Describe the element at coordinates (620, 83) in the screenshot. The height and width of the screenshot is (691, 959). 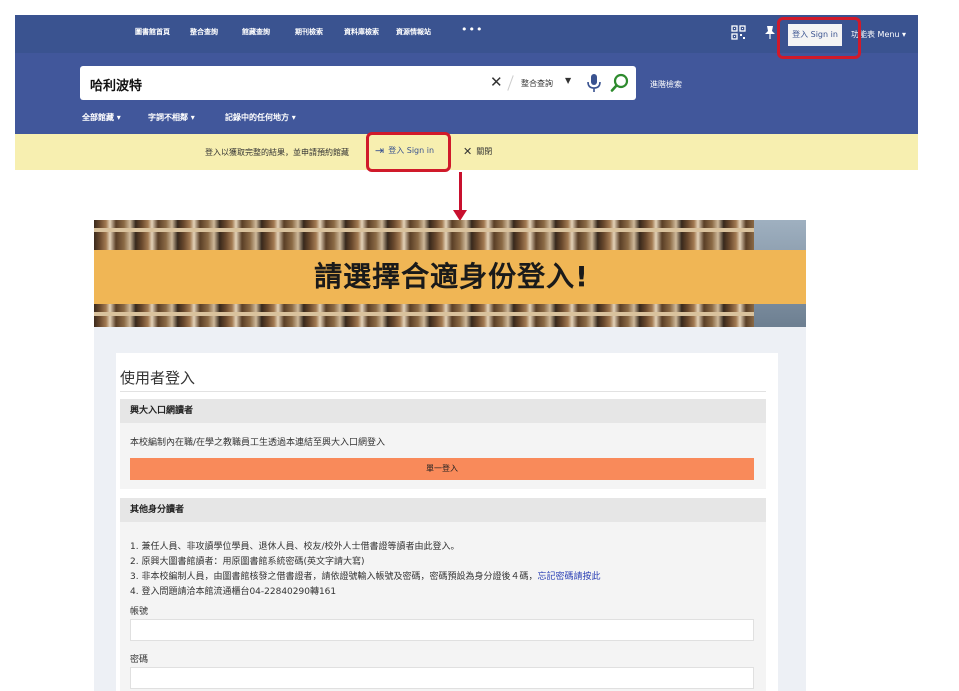
I see `search-icon` at that location.